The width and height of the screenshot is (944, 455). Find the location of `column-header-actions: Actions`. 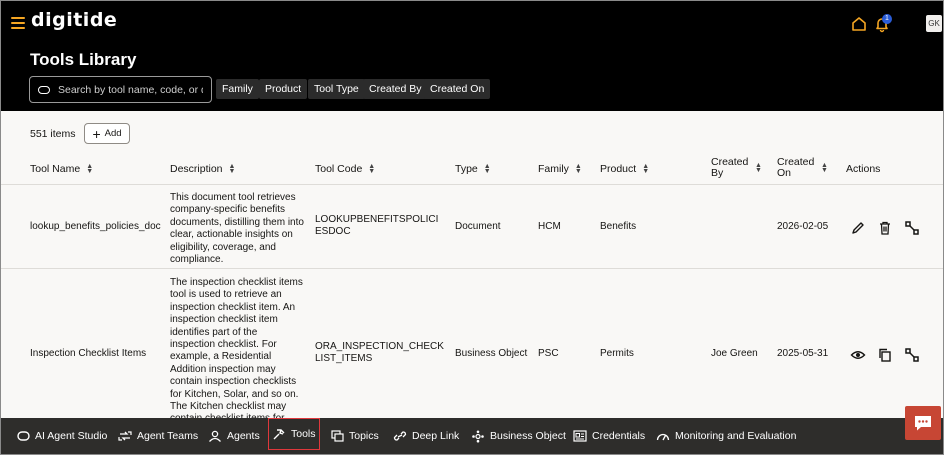

column-header-actions: Actions is located at coordinates (863, 169).